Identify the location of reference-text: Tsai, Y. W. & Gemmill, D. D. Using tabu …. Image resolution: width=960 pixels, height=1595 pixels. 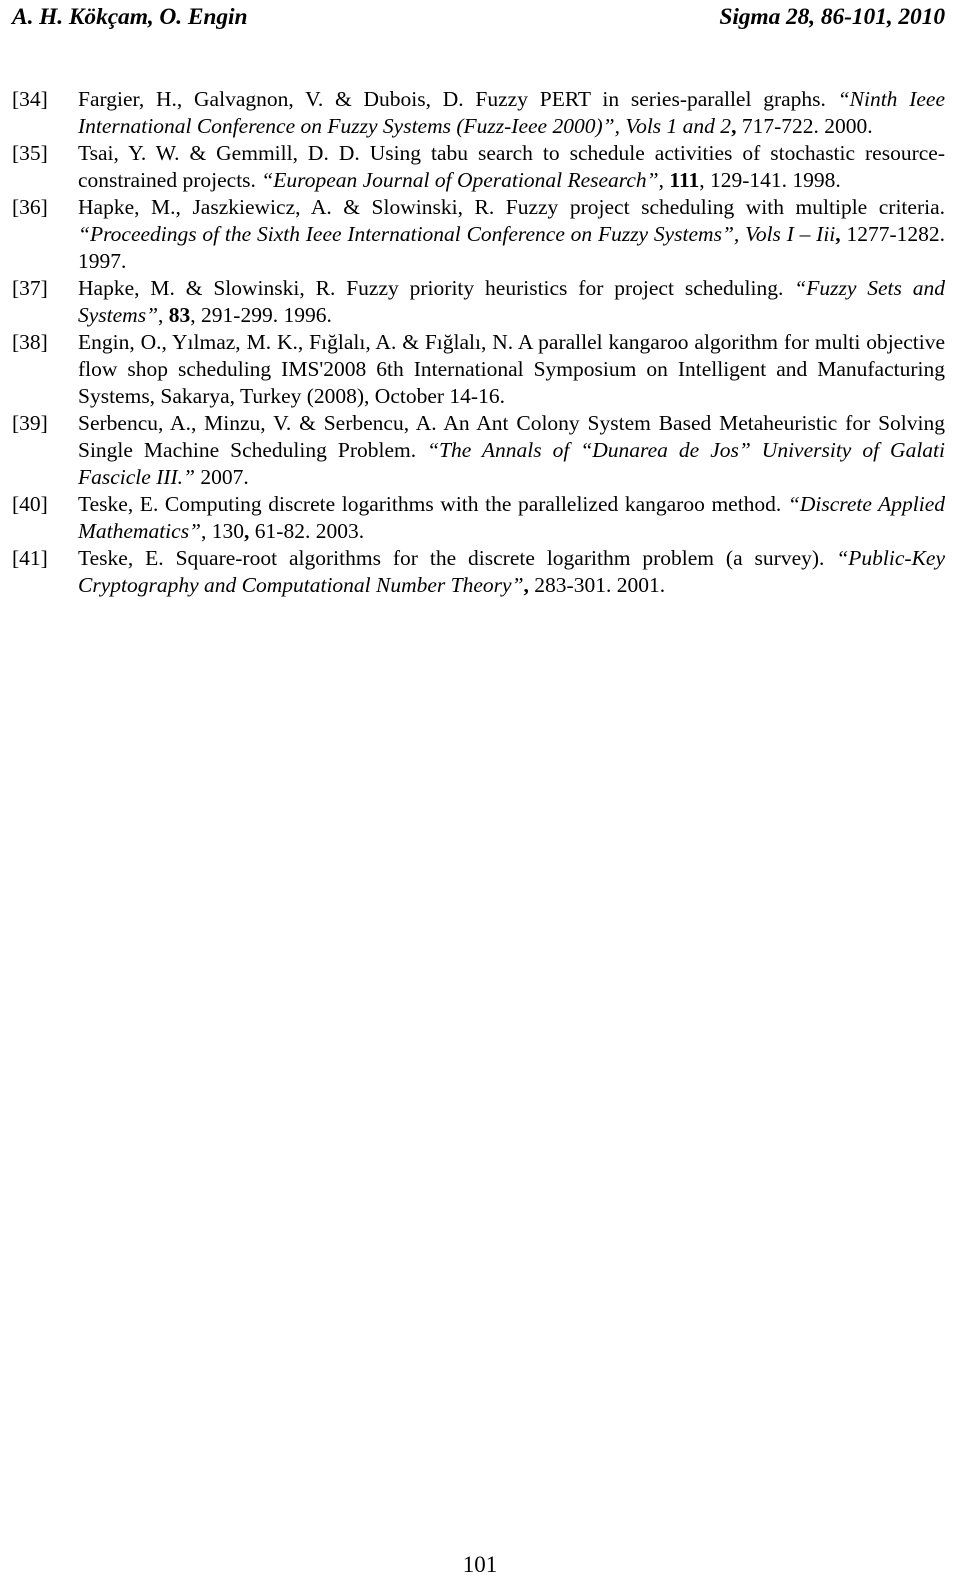
(511, 167).